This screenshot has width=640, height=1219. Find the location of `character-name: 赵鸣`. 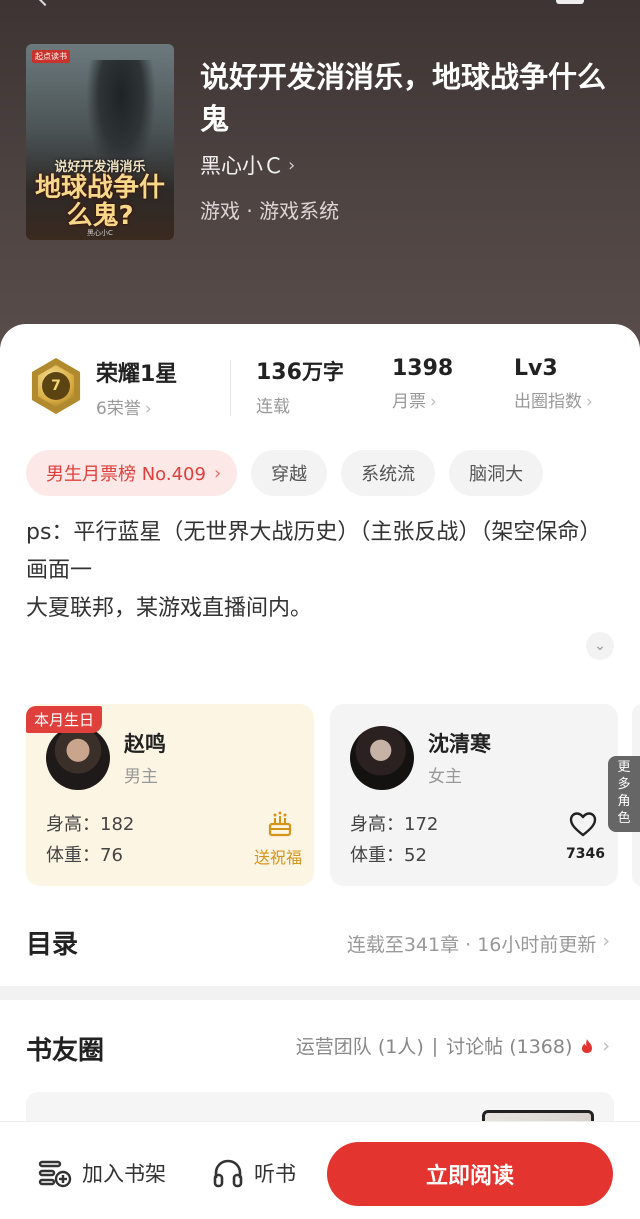

character-name: 赵鸣 is located at coordinates (145, 744).